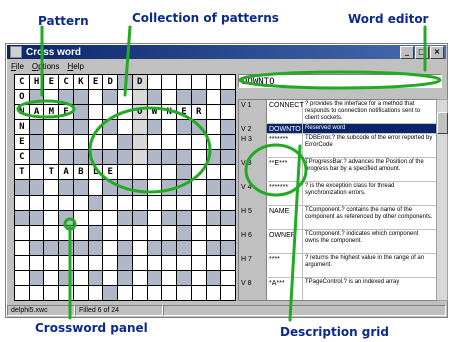 This screenshot has height=342, width=457. What do you see at coordinates (442, 200) in the screenshot?
I see `description-scrollbar` at bounding box center [442, 200].